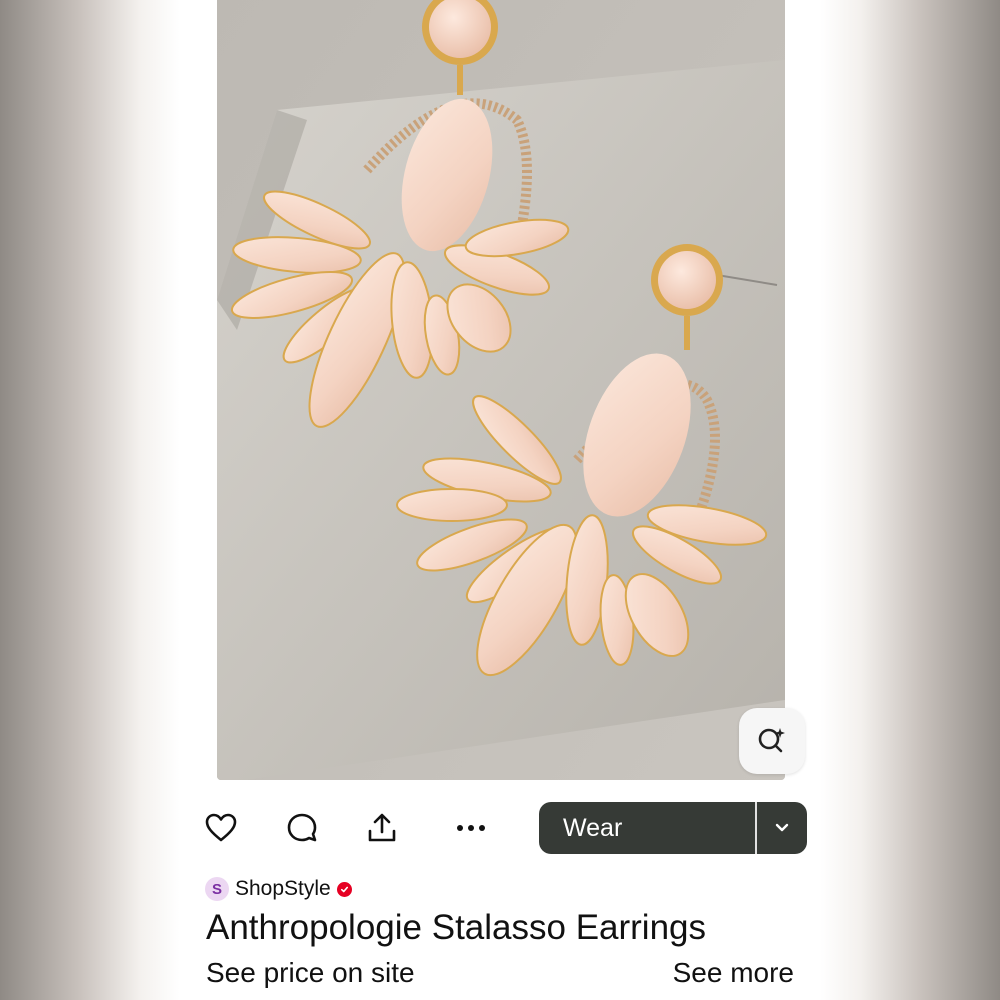 This screenshot has height=1000, width=1000. Describe the element at coordinates (221, 828) in the screenshot. I see `heart-icon` at that location.